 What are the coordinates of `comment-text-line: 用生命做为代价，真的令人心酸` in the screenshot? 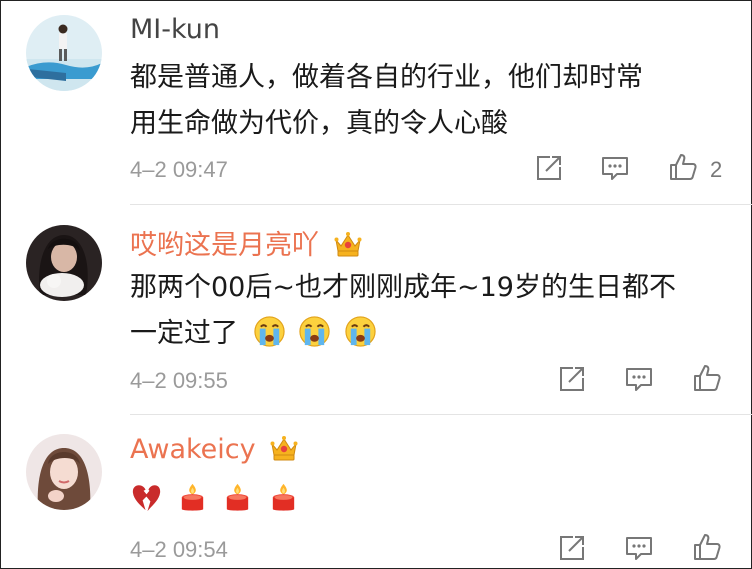 It's located at (319, 123).